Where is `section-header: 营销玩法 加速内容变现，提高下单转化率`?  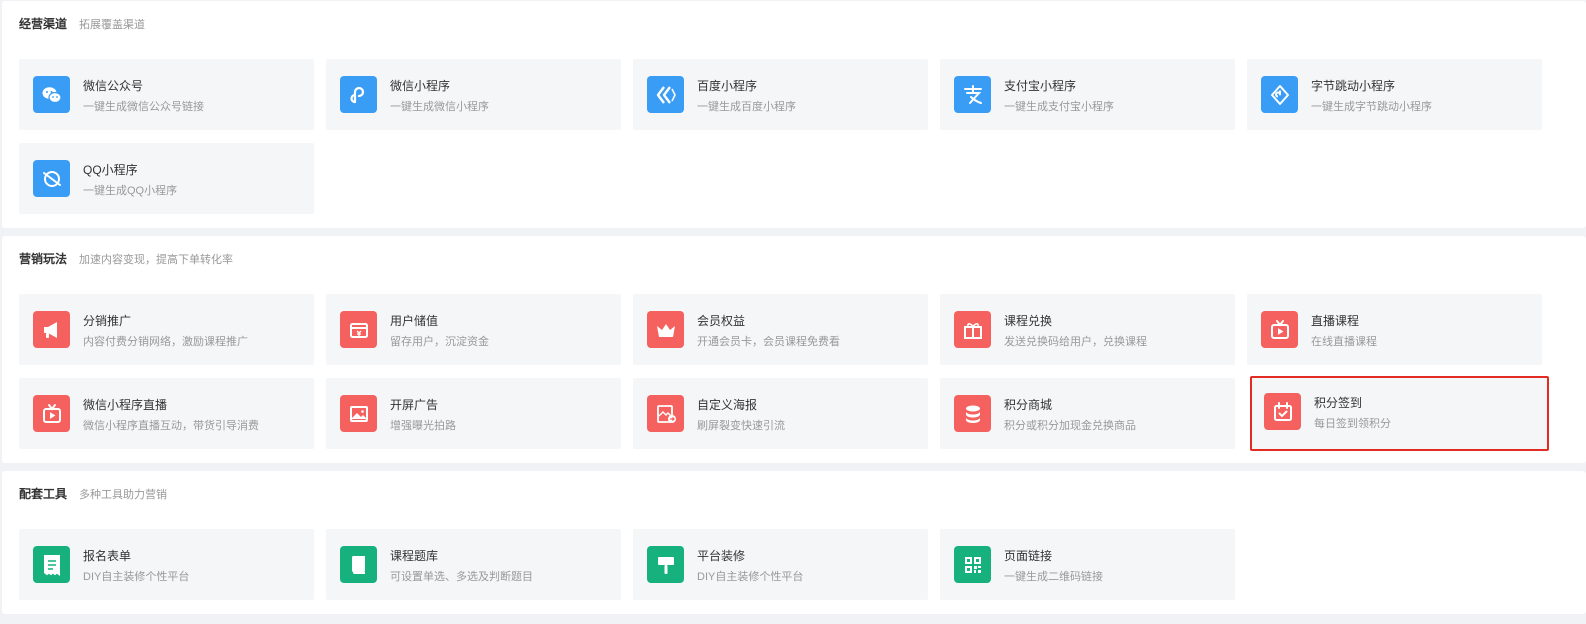
section-header: 营销玩法 加速内容变现，提高下单转化率 is located at coordinates (126, 258).